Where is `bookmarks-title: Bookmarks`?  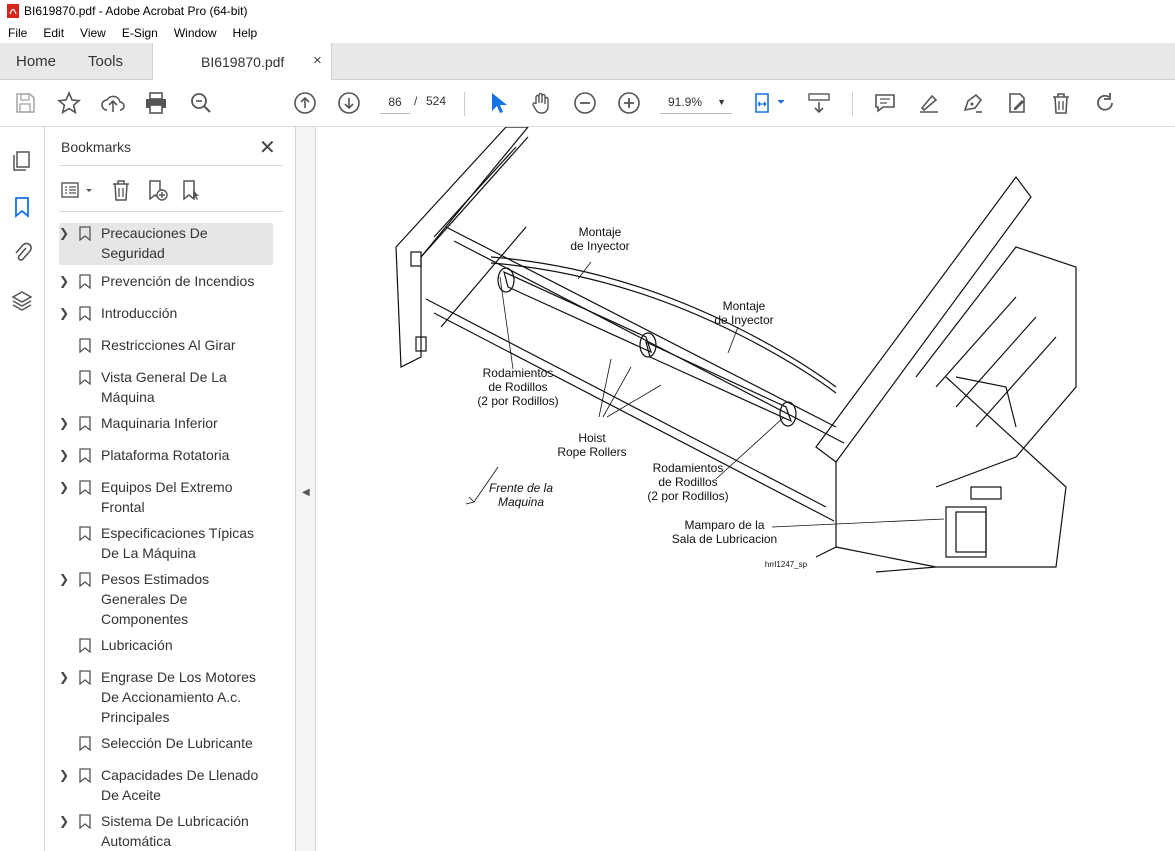 bookmarks-title: Bookmarks is located at coordinates (96, 147).